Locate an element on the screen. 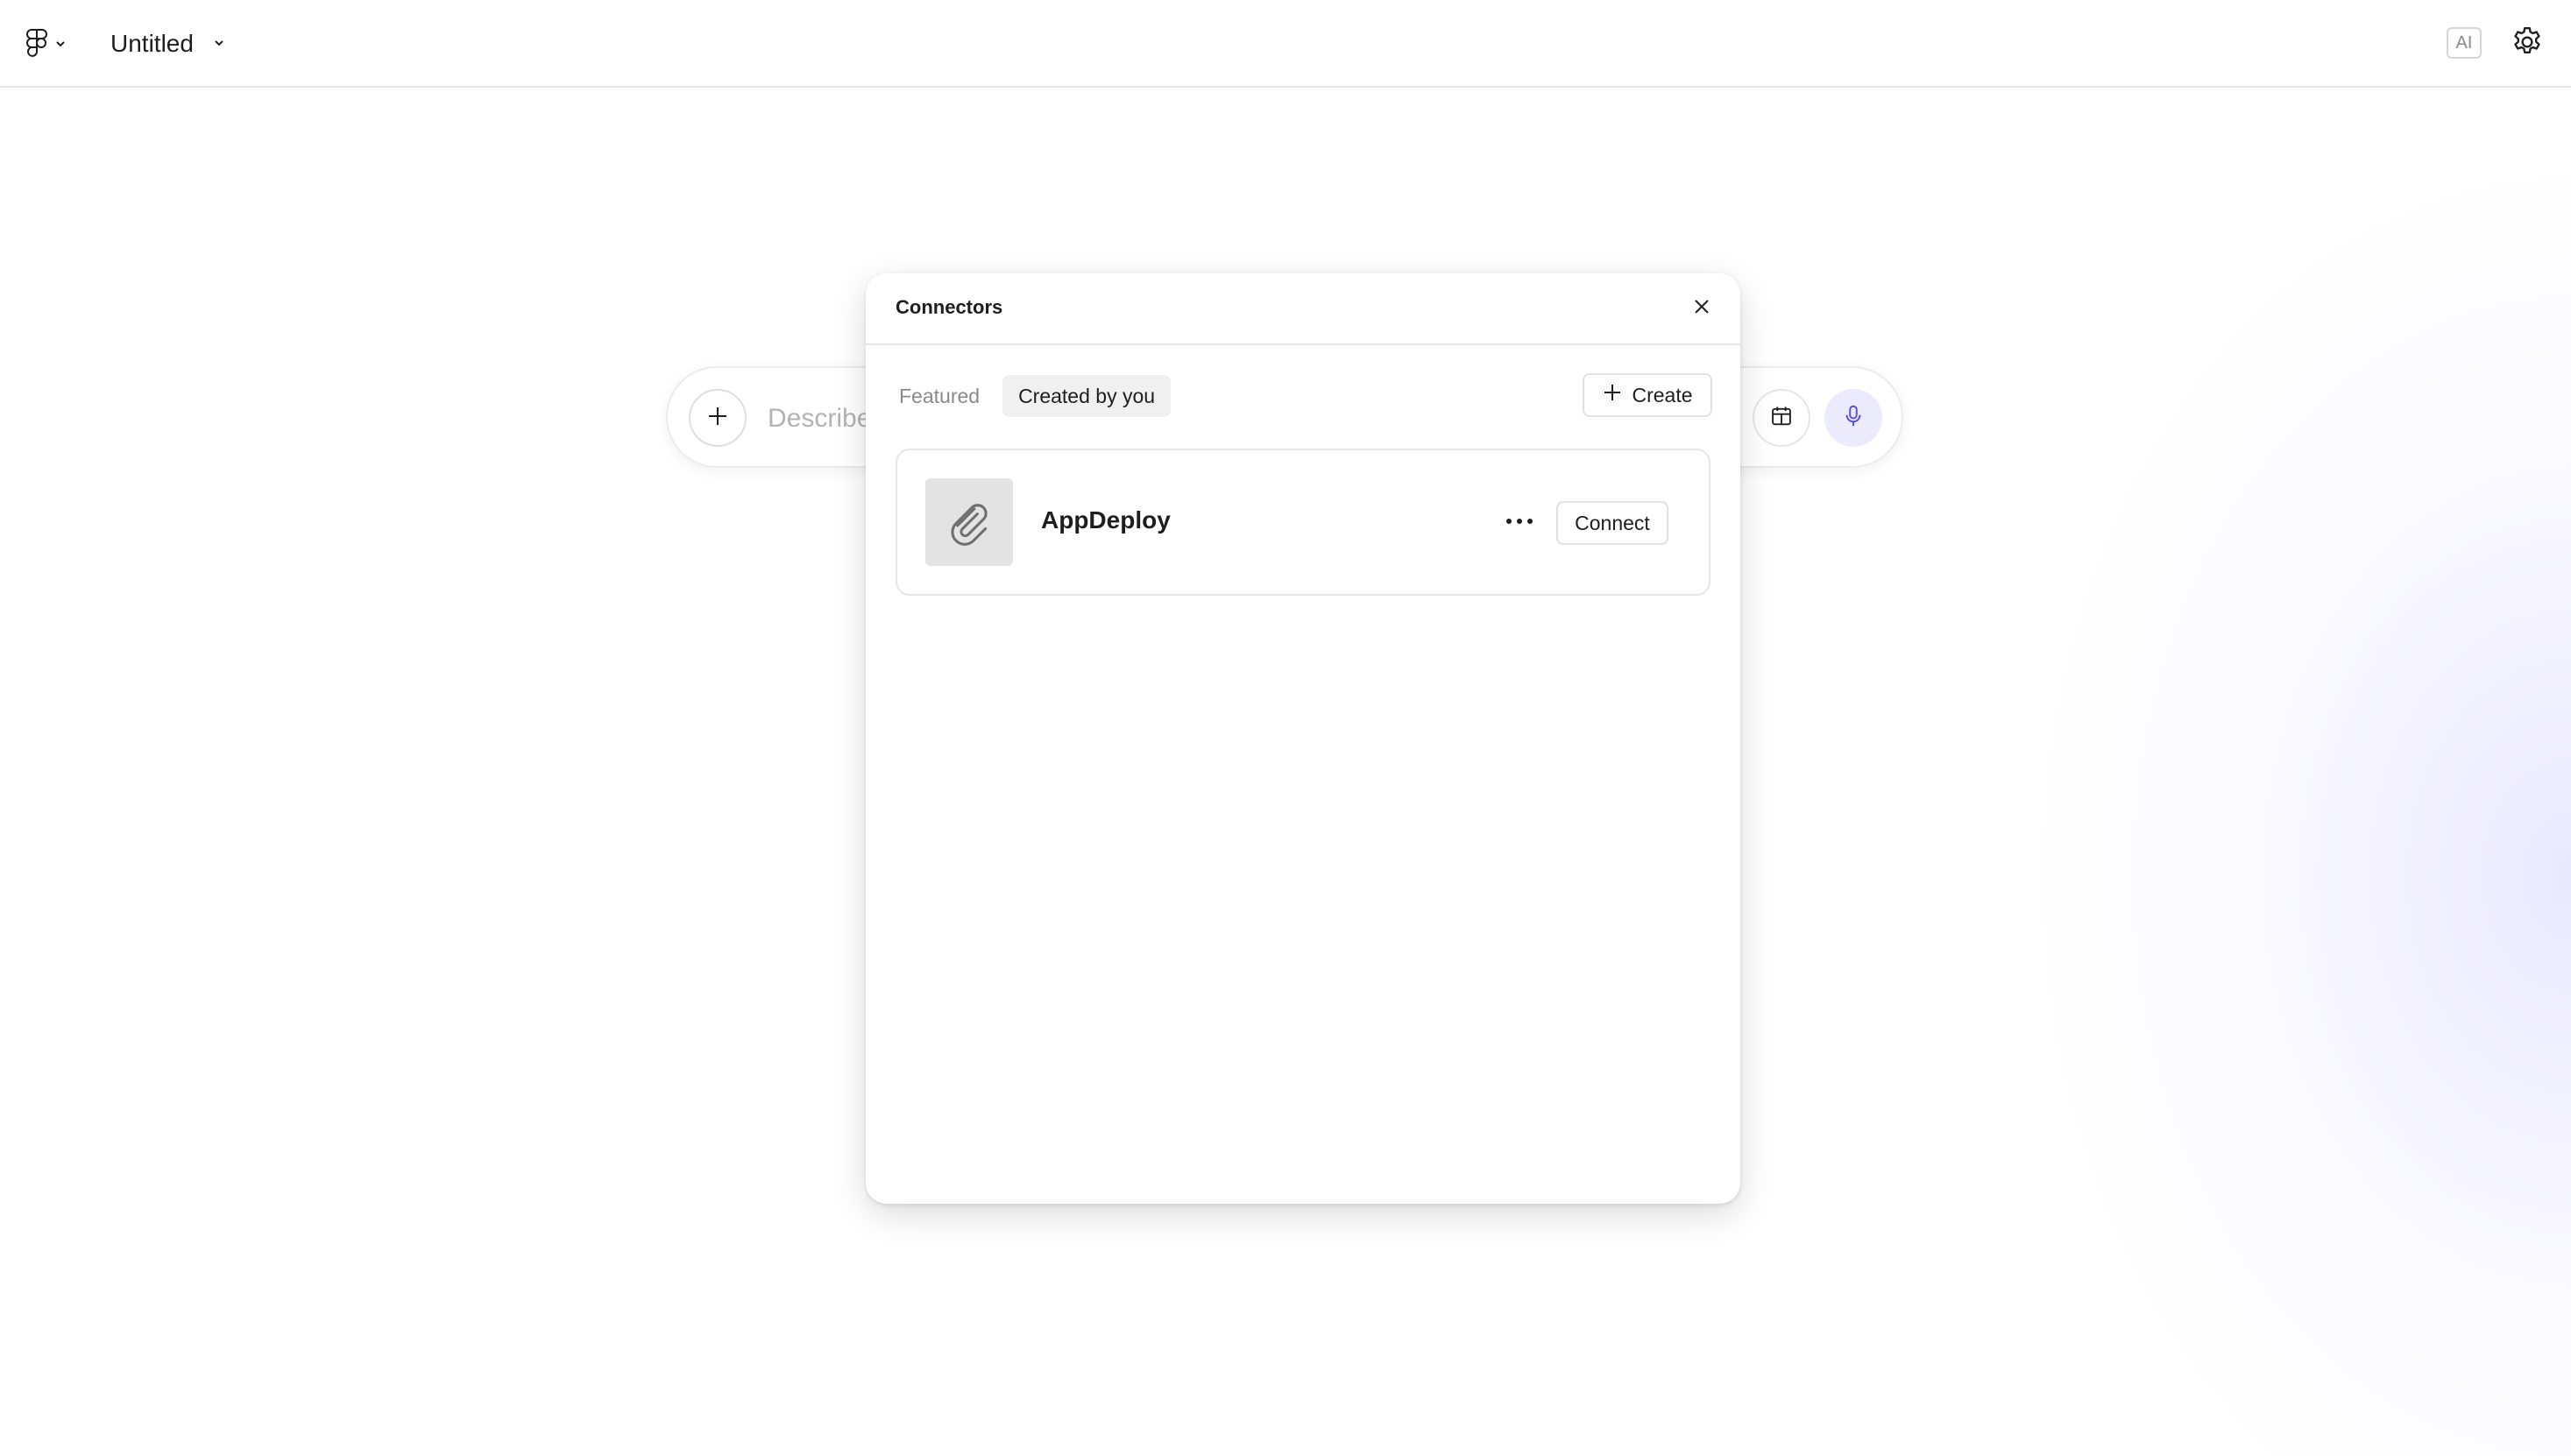 The height and width of the screenshot is (1456, 2571). file-title-menu: Untitled is located at coordinates (167, 43).